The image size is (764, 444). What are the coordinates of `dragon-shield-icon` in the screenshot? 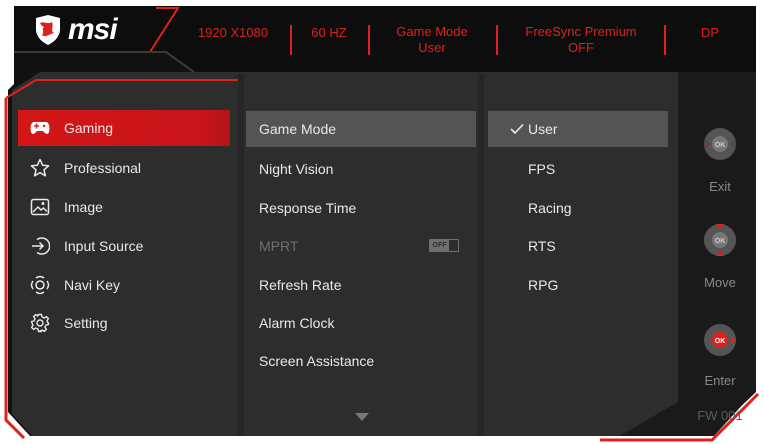 It's located at (48, 30).